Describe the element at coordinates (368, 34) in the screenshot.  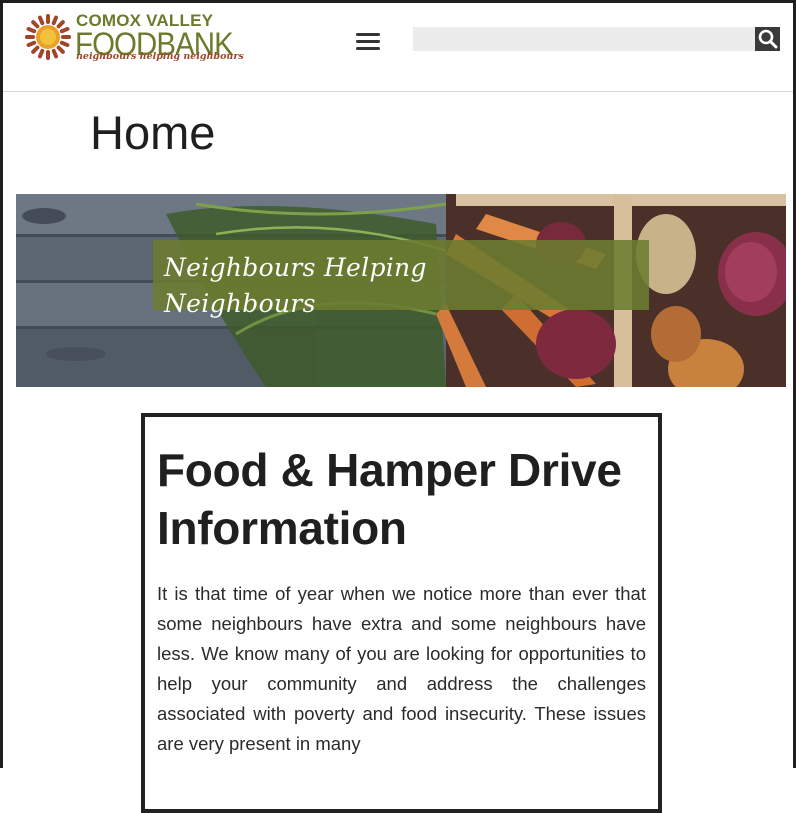
I see `hamburger-menu-icon` at that location.